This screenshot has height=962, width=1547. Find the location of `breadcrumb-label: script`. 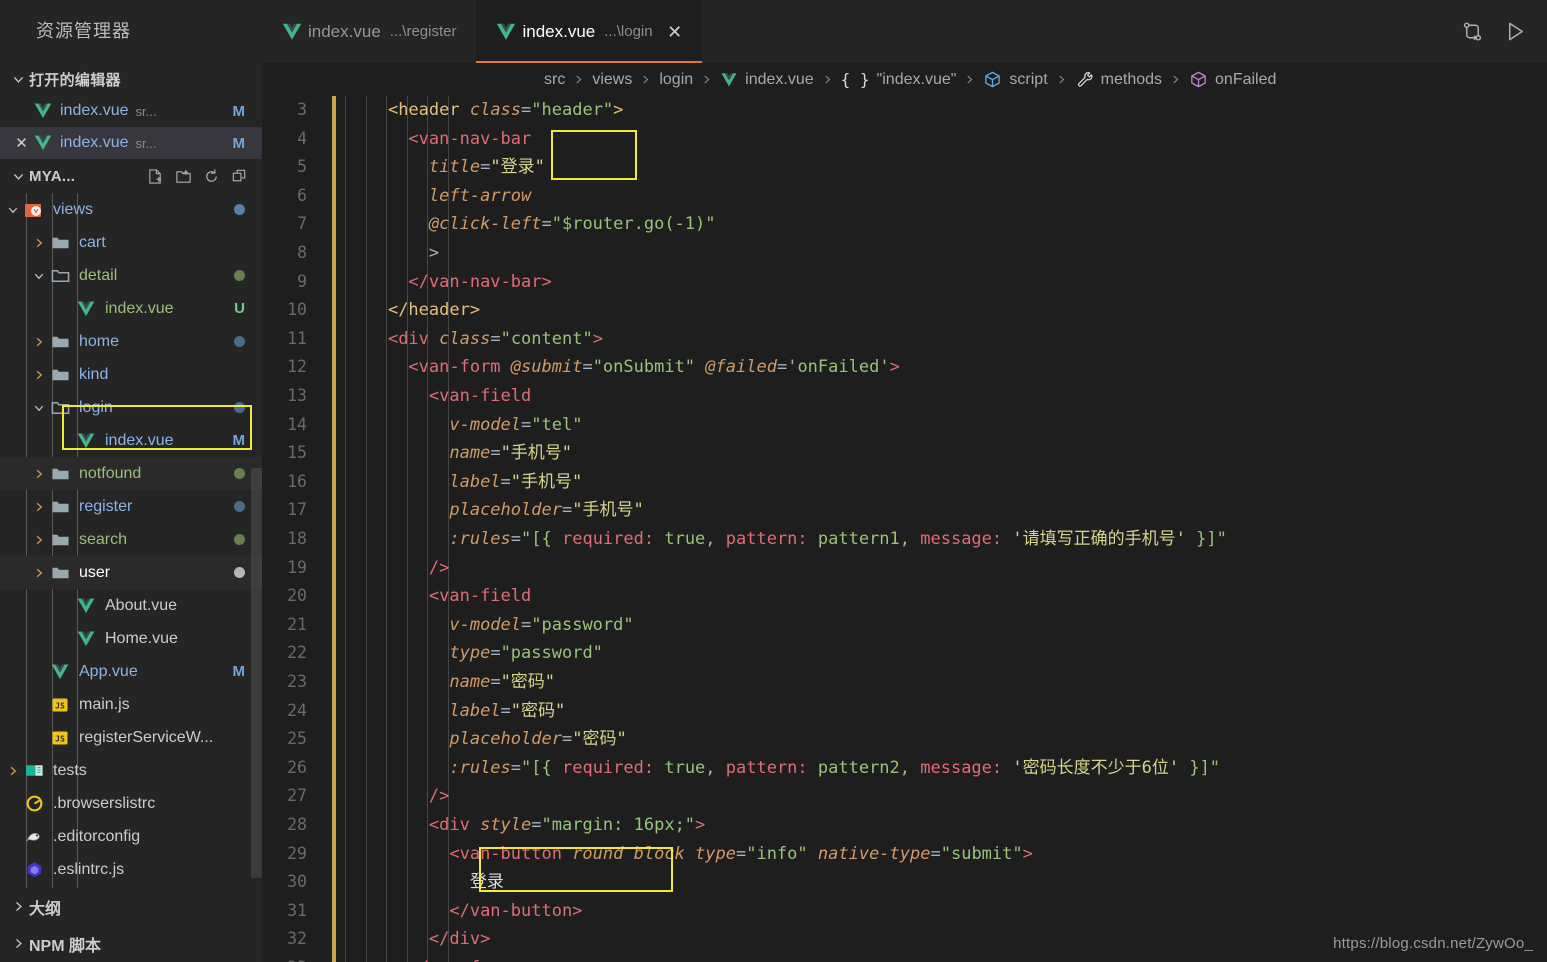

breadcrumb-label: script is located at coordinates (1028, 79).